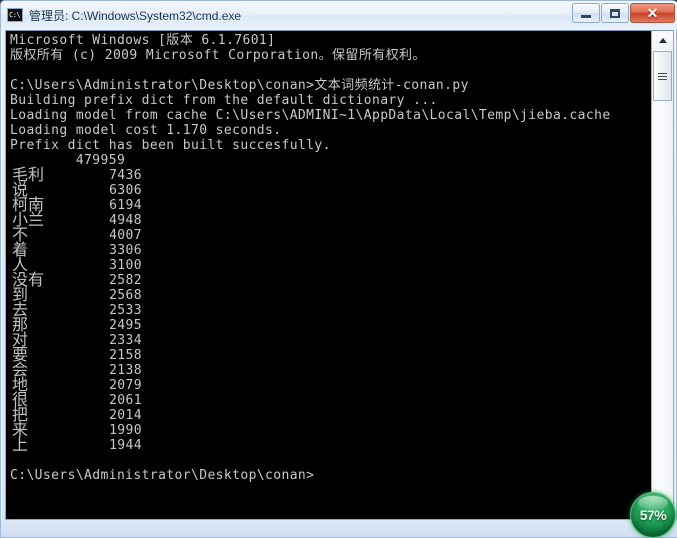  What do you see at coordinates (330, 339) in the screenshot?
I see `word-frequency-row: 对 2334` at bounding box center [330, 339].